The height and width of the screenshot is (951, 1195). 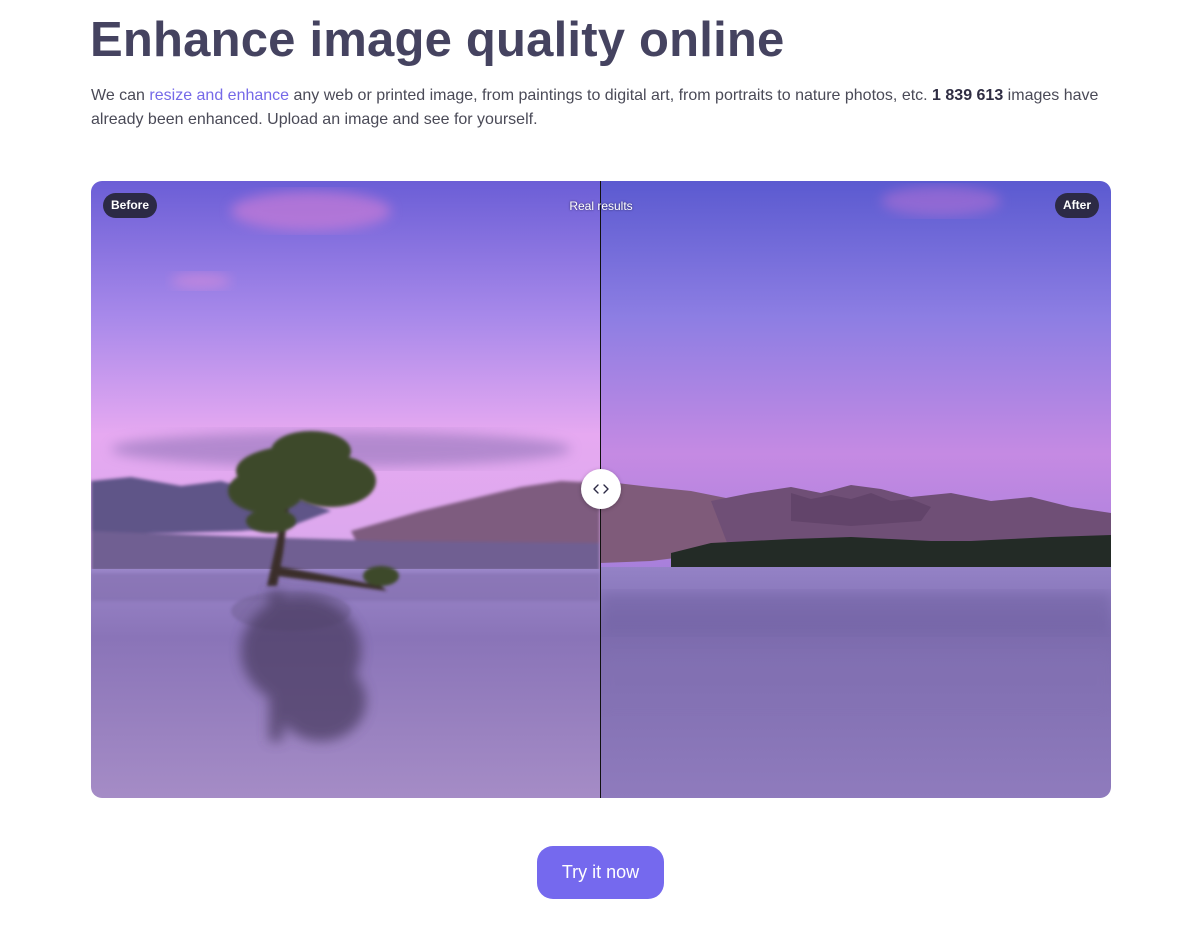 I want to click on try-it-now-button: Try it now, so click(x=600, y=872).